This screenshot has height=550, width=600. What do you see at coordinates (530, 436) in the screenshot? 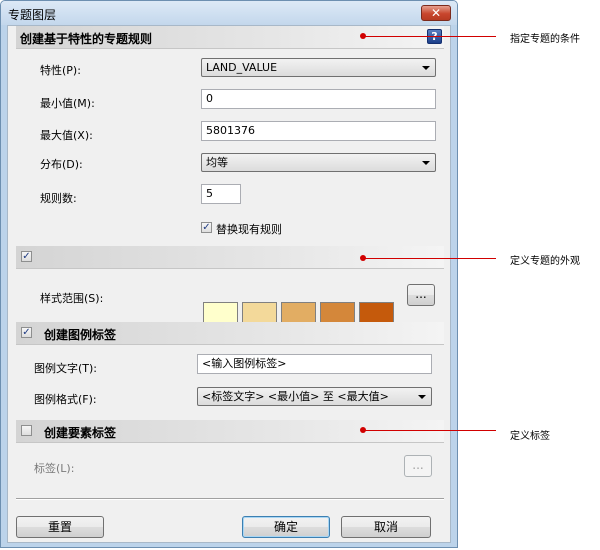
I see `annotation-labels: 定义标签` at bounding box center [530, 436].